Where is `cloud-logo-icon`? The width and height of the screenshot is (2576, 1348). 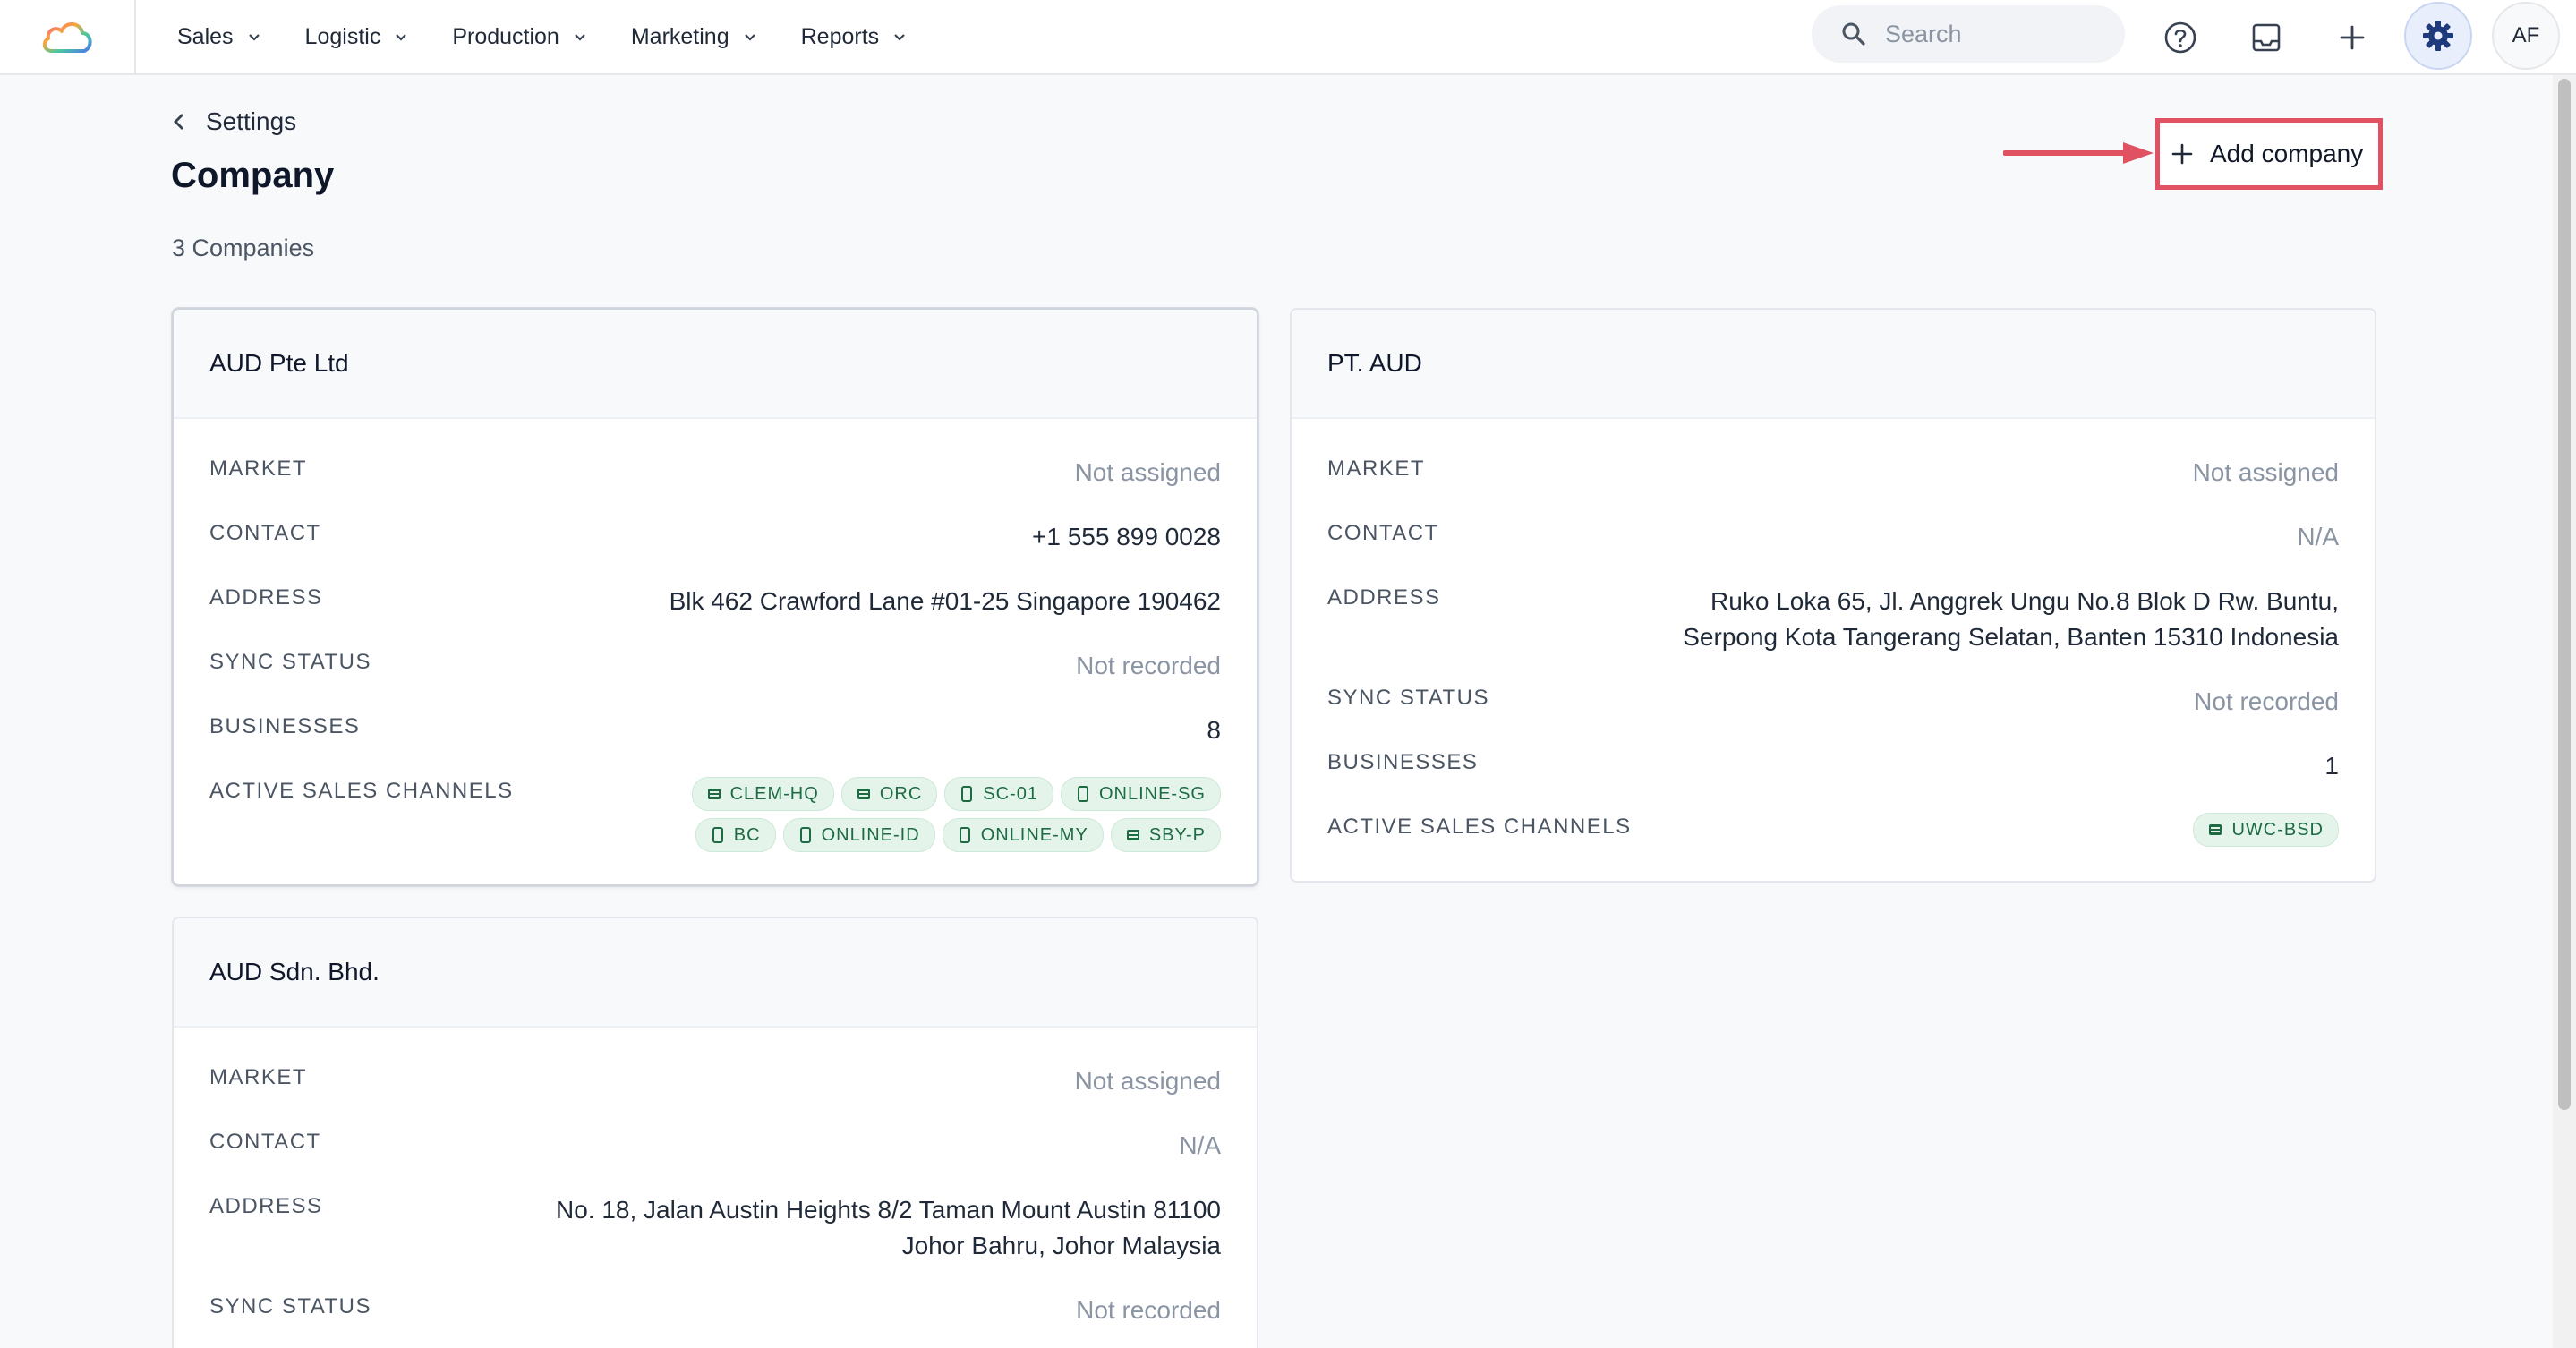
cloud-logo-icon is located at coordinates (67, 37).